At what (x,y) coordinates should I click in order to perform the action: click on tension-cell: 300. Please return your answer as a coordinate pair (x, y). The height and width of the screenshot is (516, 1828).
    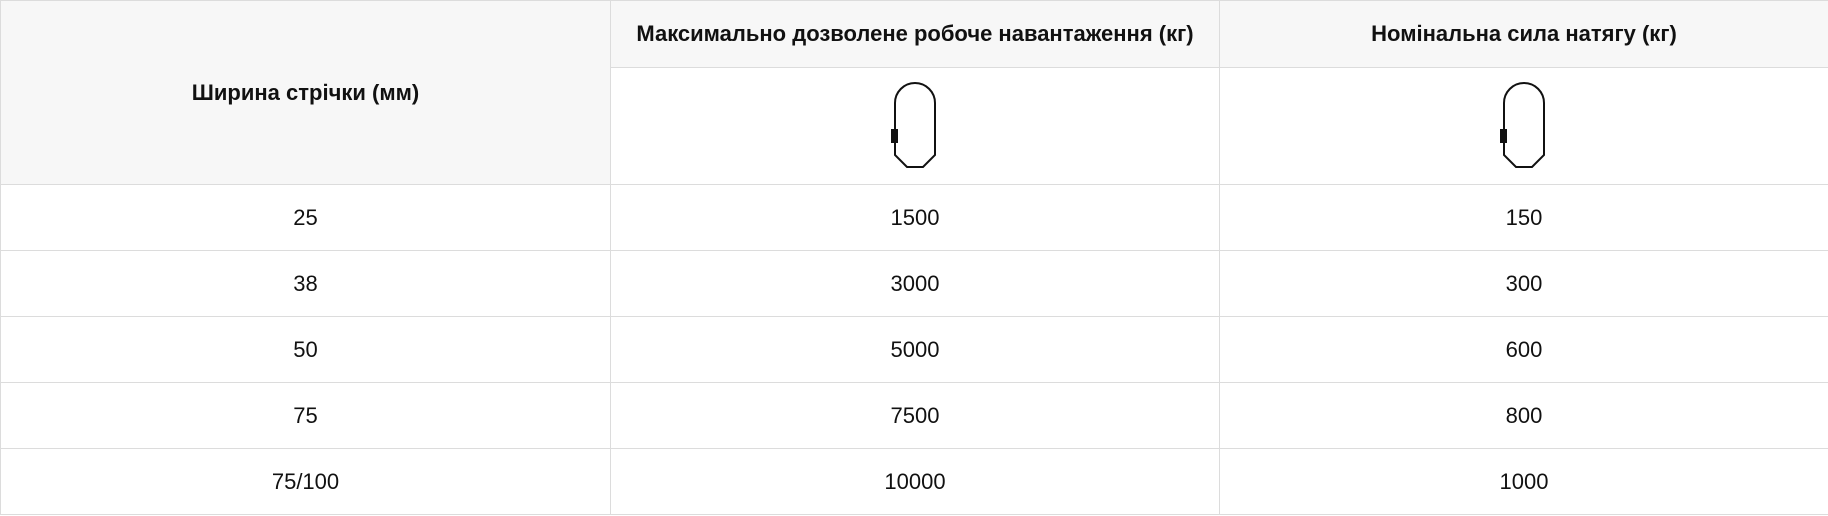
    Looking at the image, I should click on (1523, 283).